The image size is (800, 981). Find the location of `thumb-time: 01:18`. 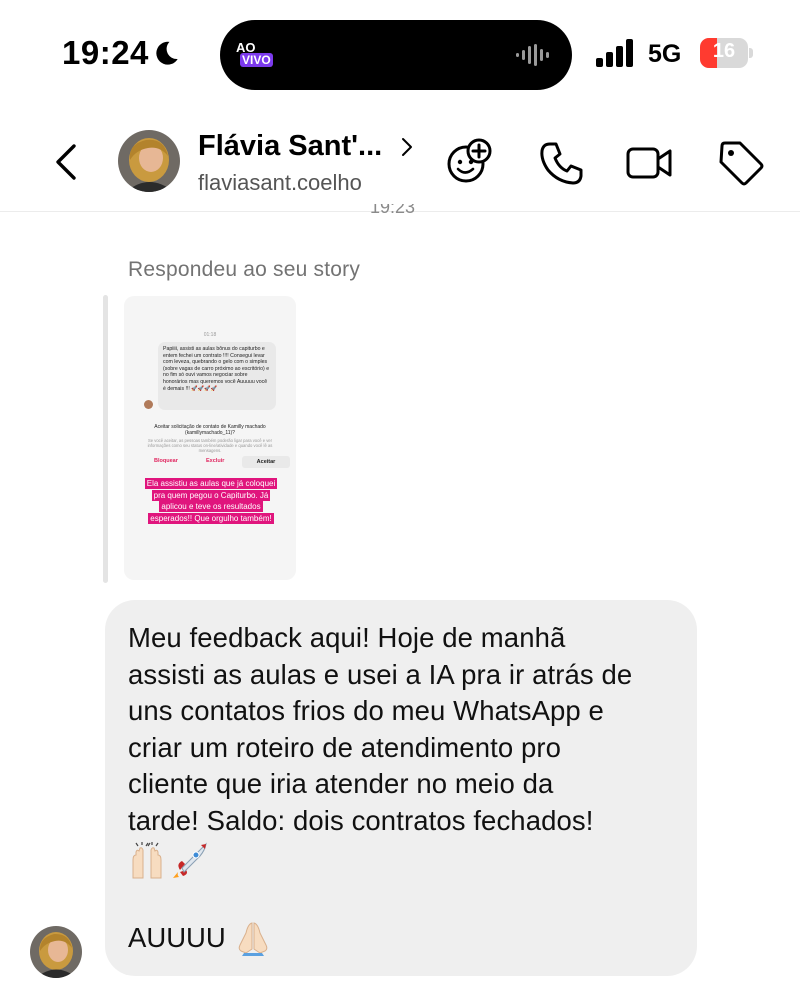

thumb-time: 01:18 is located at coordinates (210, 335).